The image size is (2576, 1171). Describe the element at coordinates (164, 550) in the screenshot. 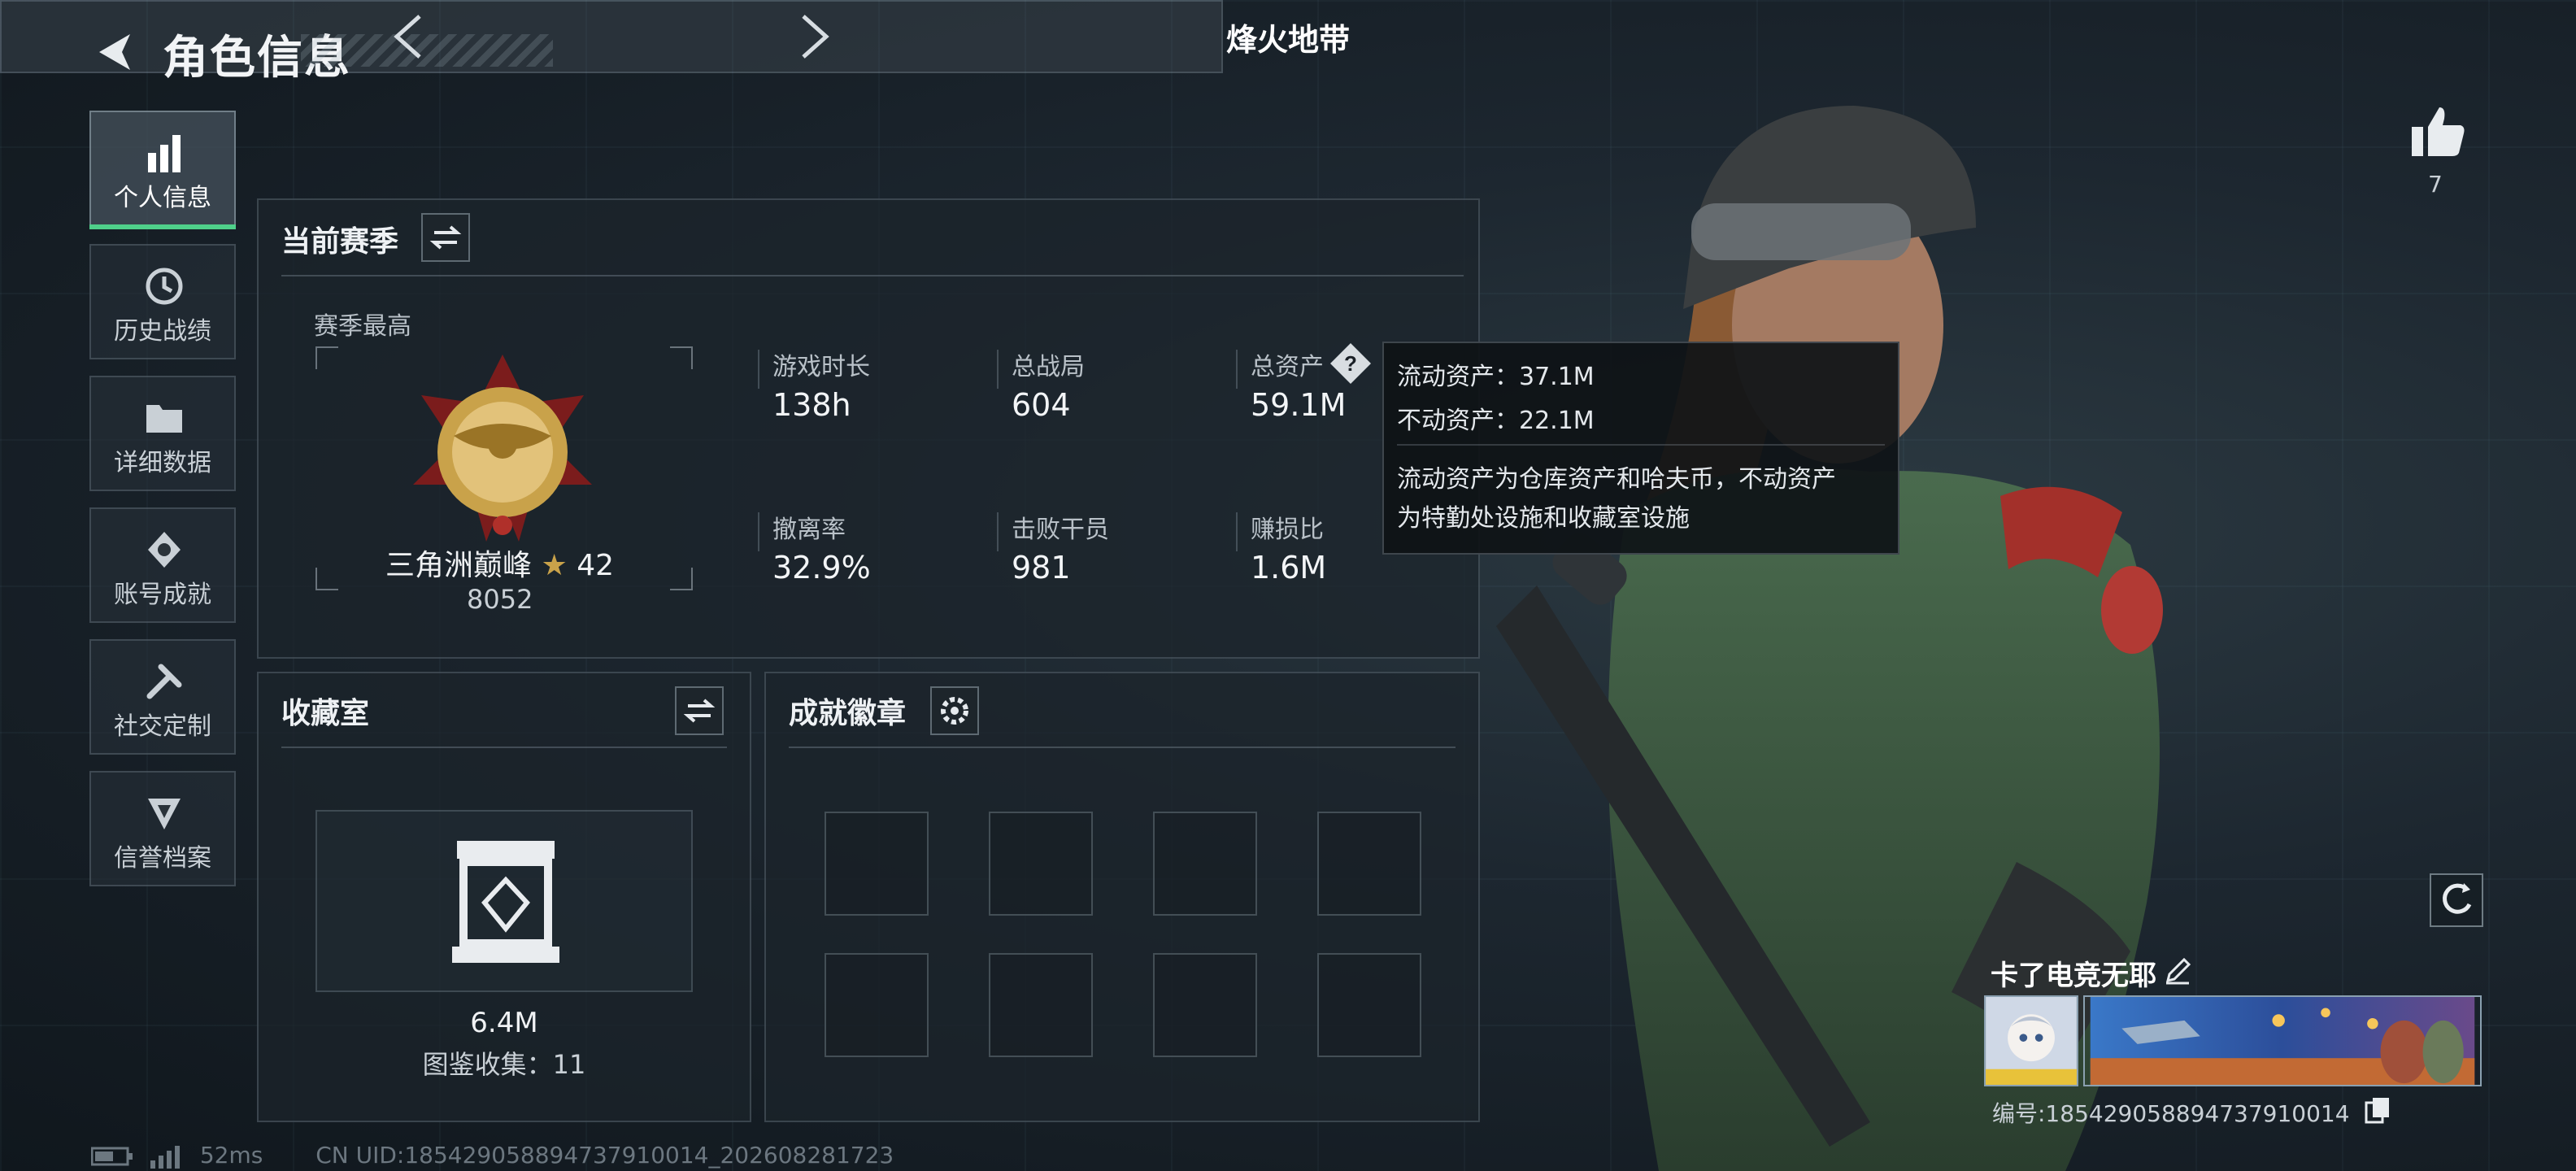

I see `achievement-icon` at that location.